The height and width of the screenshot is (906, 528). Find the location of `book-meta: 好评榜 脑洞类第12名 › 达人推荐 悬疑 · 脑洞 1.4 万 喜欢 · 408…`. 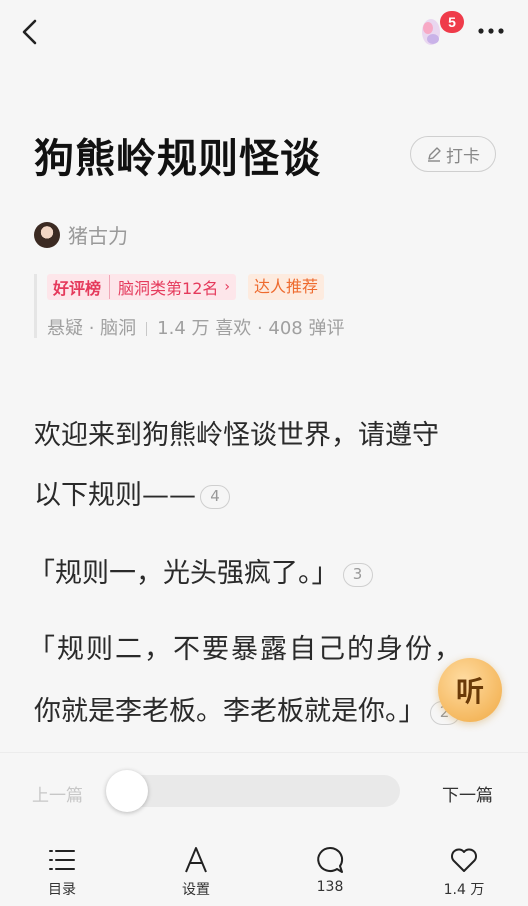

book-meta: 好评榜 脑洞类第12名 › 达人推荐 悬疑 · 脑洞 1.4 万 喜欢 · 408… is located at coordinates (189, 307).